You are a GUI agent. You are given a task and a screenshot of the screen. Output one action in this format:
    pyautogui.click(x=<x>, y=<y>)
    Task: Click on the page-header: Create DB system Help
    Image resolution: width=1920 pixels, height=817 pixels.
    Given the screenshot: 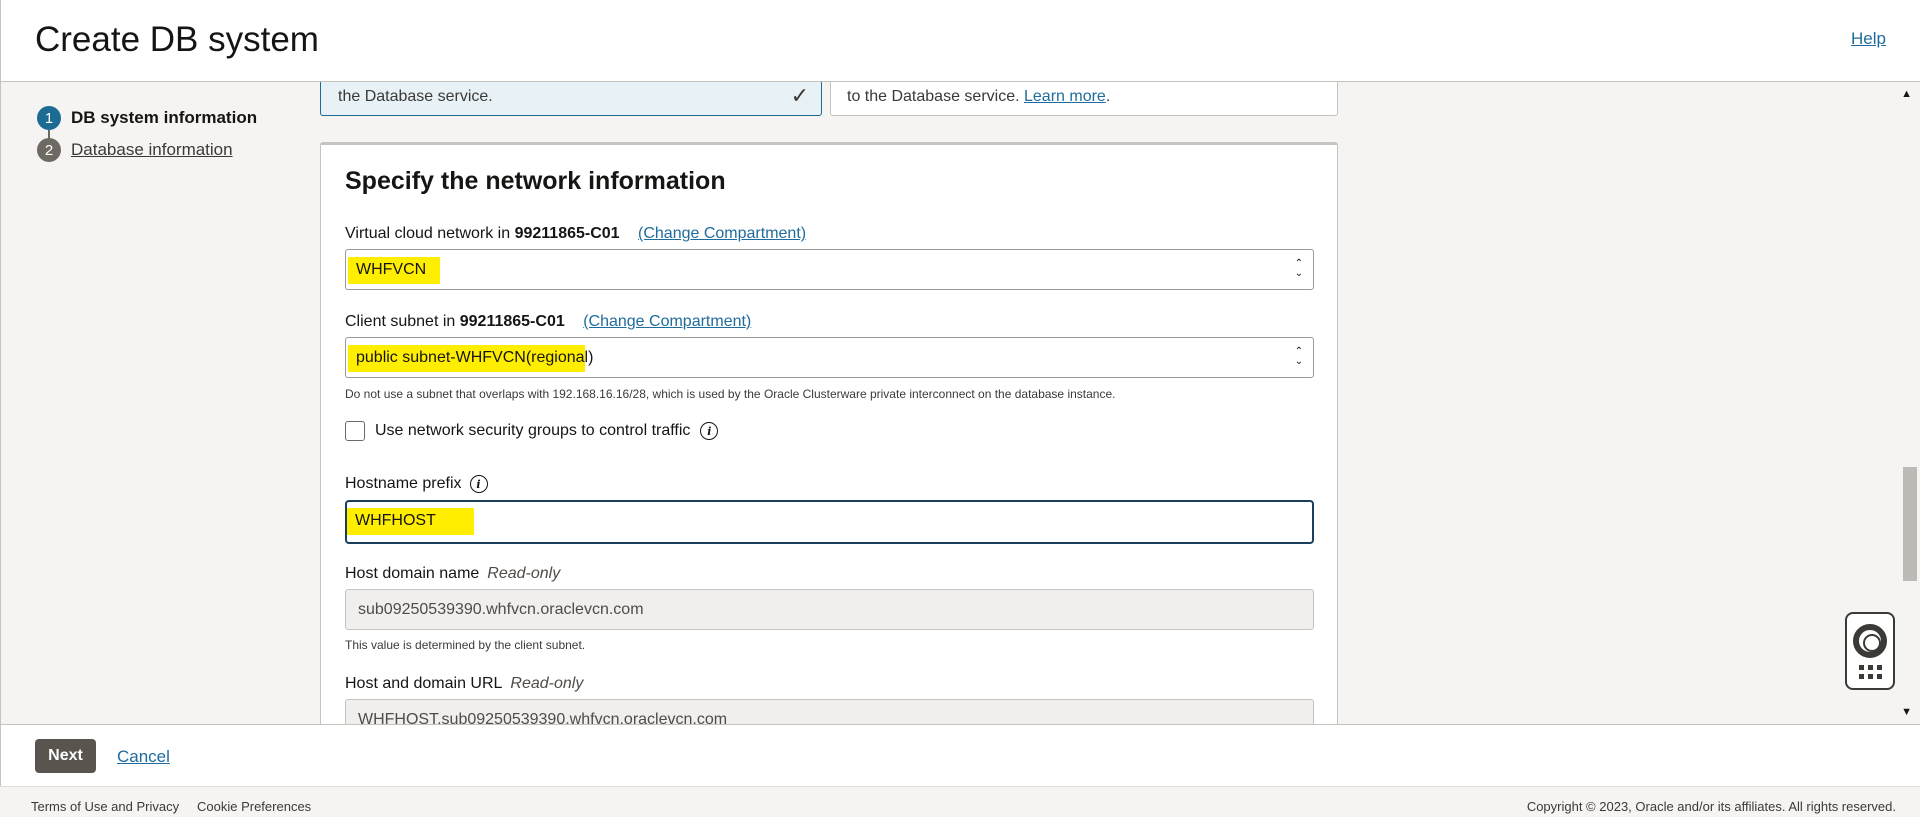 What is the action you would take?
    pyautogui.click(x=960, y=41)
    